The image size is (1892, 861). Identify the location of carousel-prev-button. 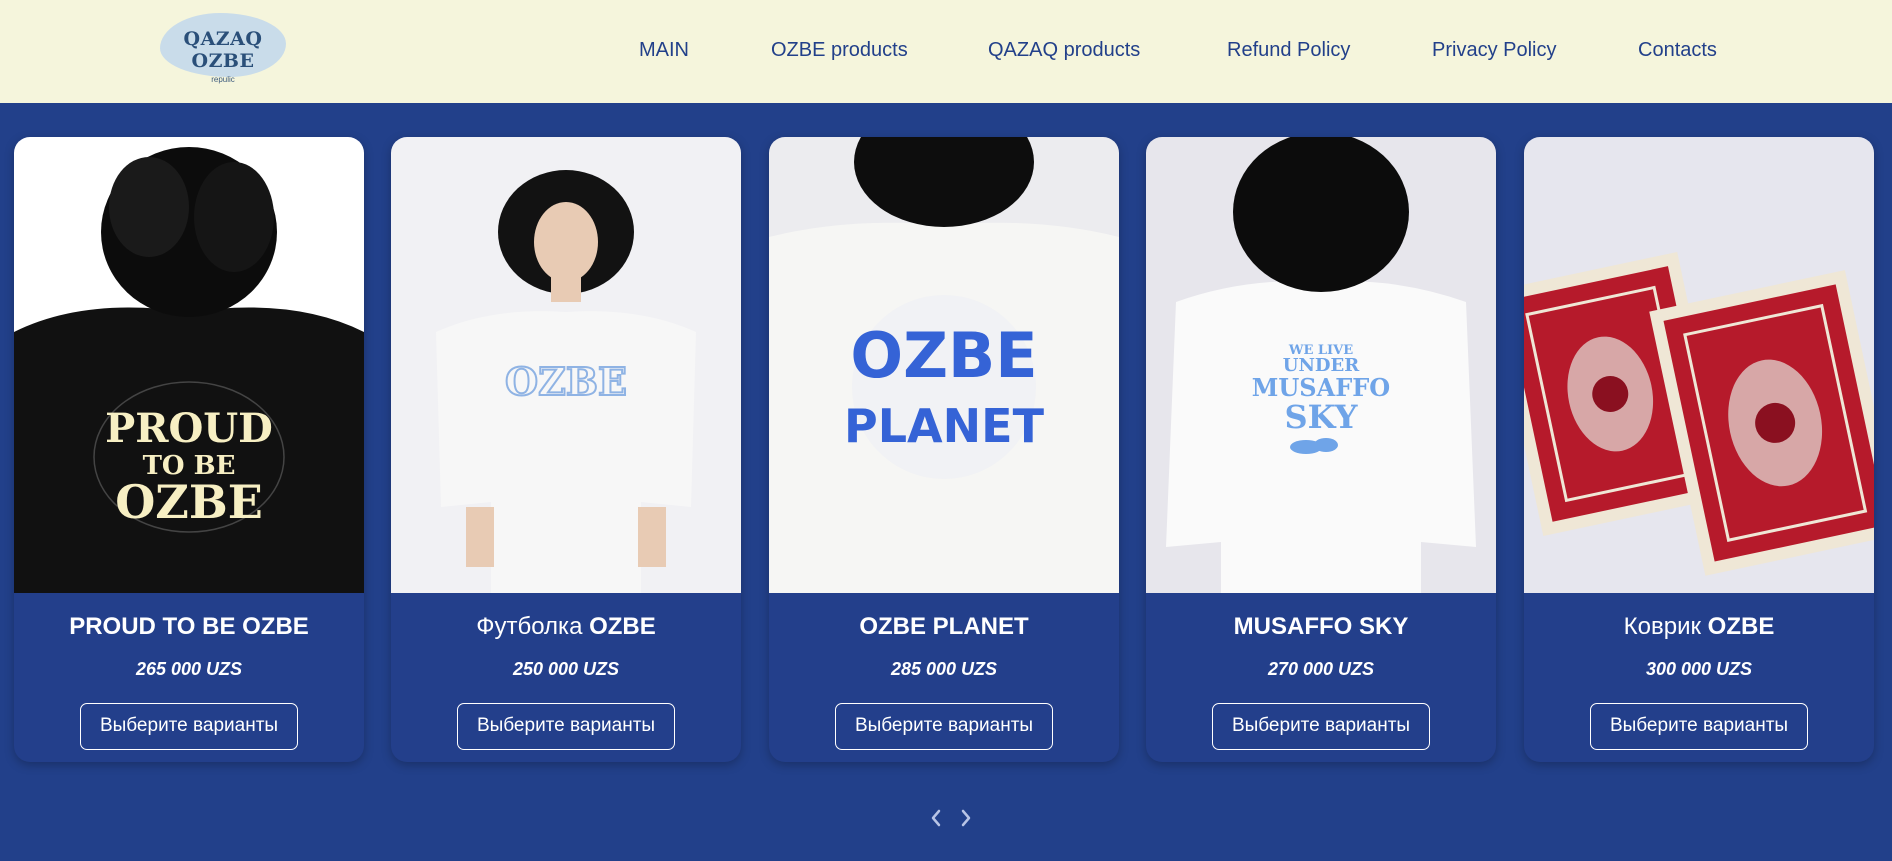
(936, 818).